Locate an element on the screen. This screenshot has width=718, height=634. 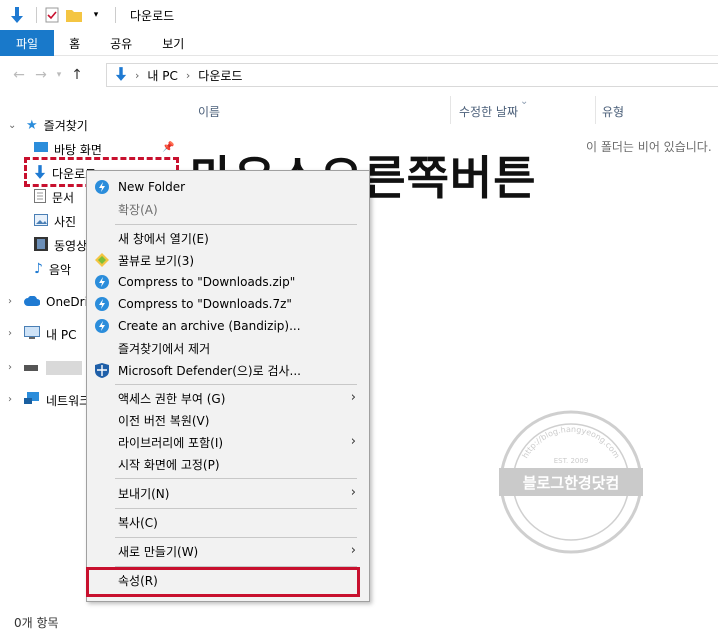
properties-highlight-box is located at coordinates (223, 582).